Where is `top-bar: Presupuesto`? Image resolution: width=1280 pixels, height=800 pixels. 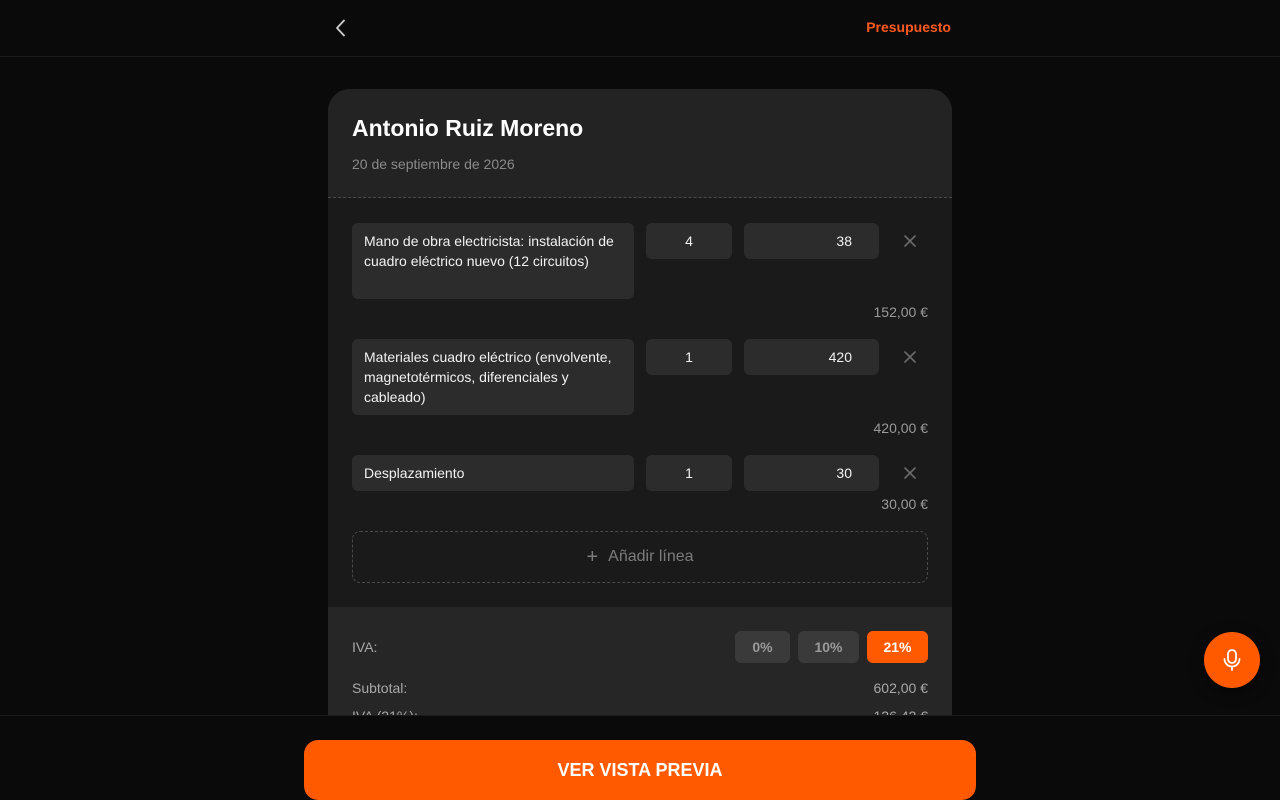 top-bar: Presupuesto is located at coordinates (640, 28).